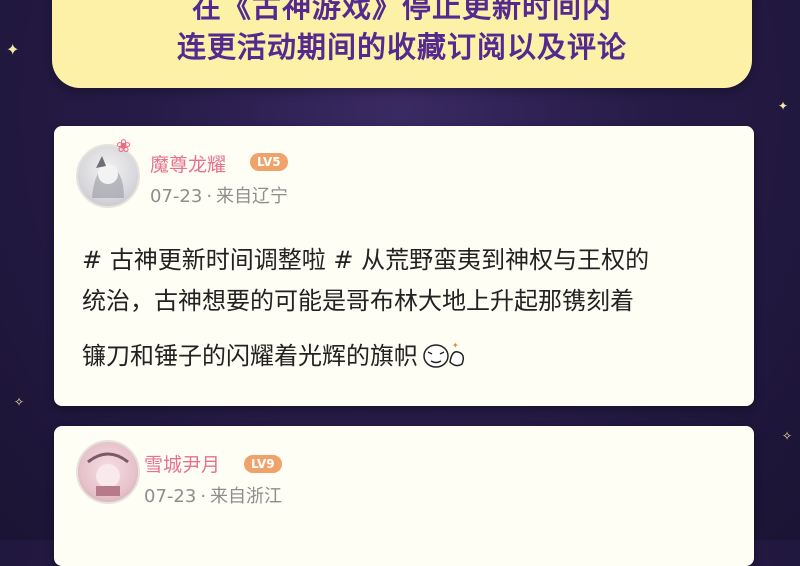  What do you see at coordinates (366, 260) in the screenshot?
I see `content-line: # 古神更新时间调整啦 # 从荒野蛮夷到神权与王权的` at bounding box center [366, 260].